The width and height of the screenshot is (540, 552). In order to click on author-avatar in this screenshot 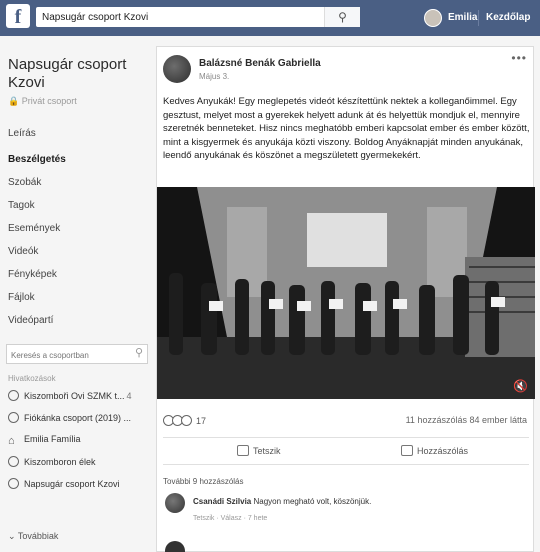, I will do `click(177, 69)`.